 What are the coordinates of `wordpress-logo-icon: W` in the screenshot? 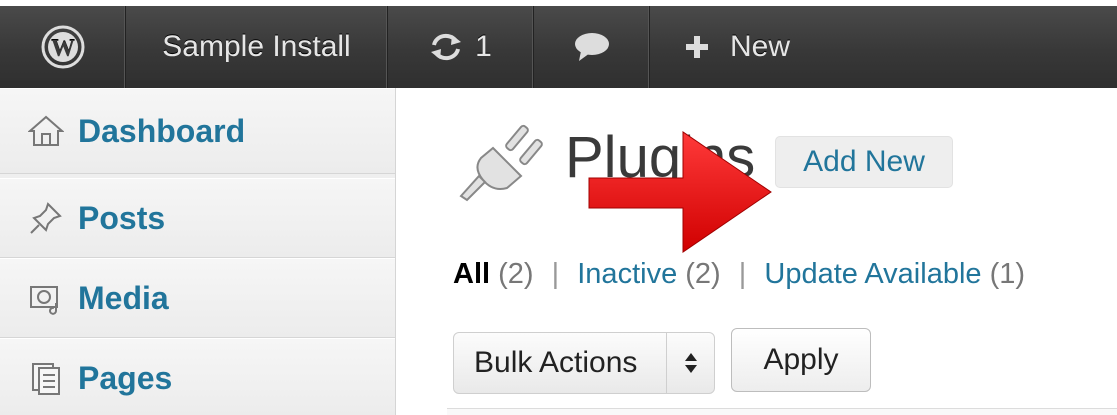 It's located at (62, 47).